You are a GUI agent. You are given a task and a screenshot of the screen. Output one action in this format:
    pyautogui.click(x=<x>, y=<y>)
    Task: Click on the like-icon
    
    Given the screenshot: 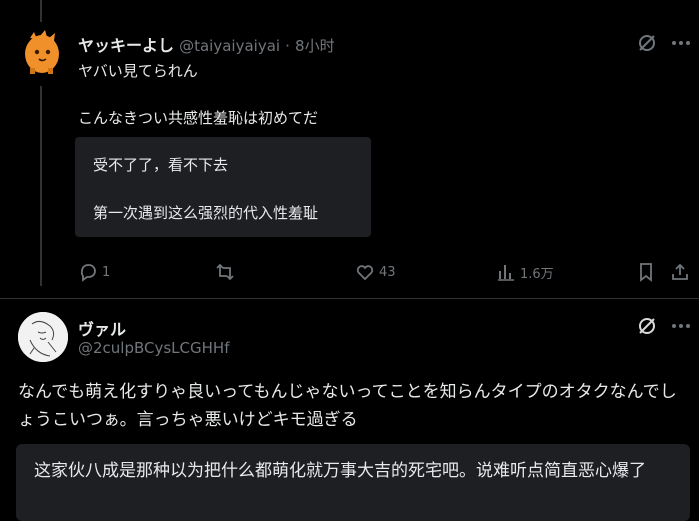 What is the action you would take?
    pyautogui.click(x=365, y=273)
    